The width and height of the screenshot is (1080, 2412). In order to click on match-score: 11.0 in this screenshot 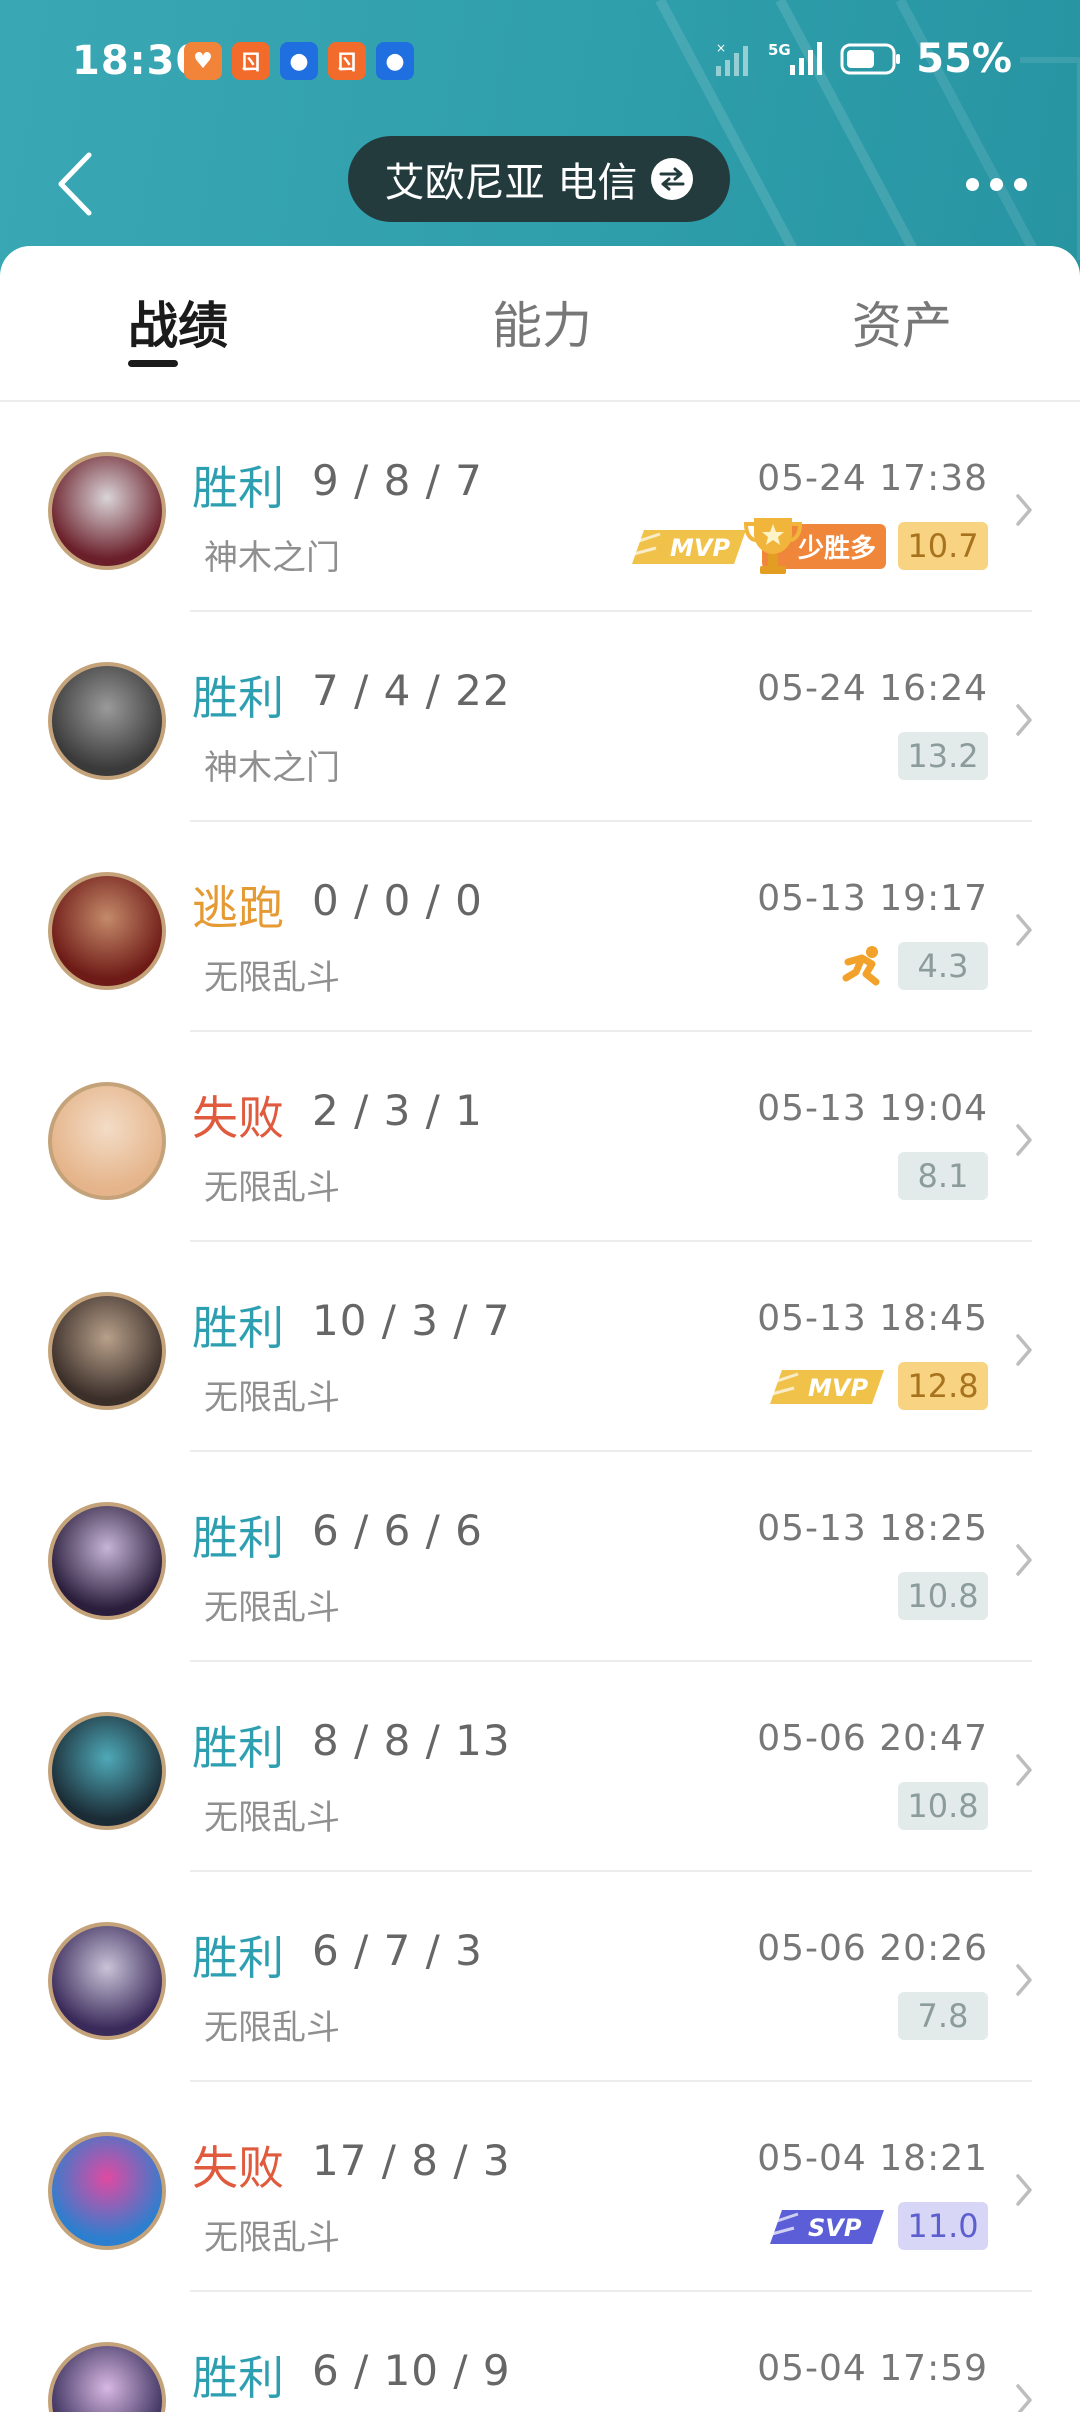, I will do `click(943, 2226)`.